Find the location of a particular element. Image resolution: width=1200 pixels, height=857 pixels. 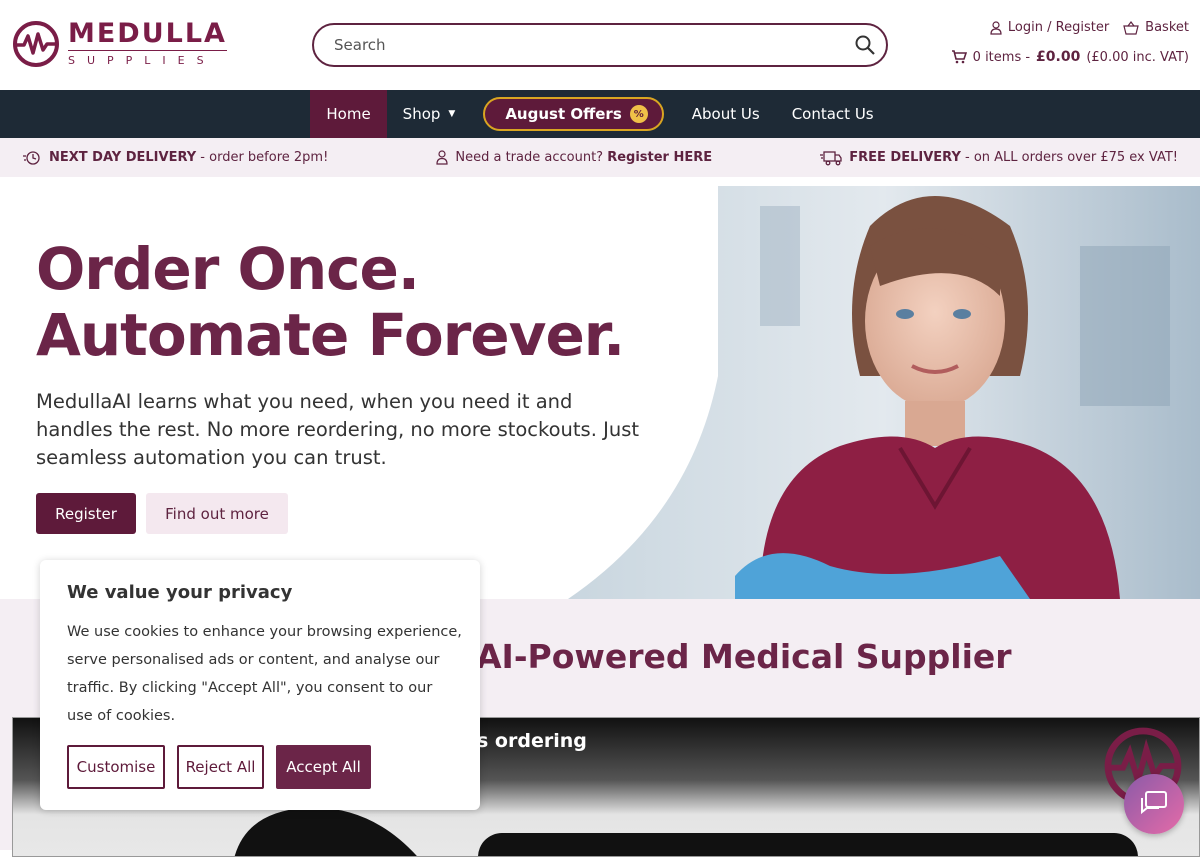

login-link: Login / Register is located at coordinates (1049, 27).